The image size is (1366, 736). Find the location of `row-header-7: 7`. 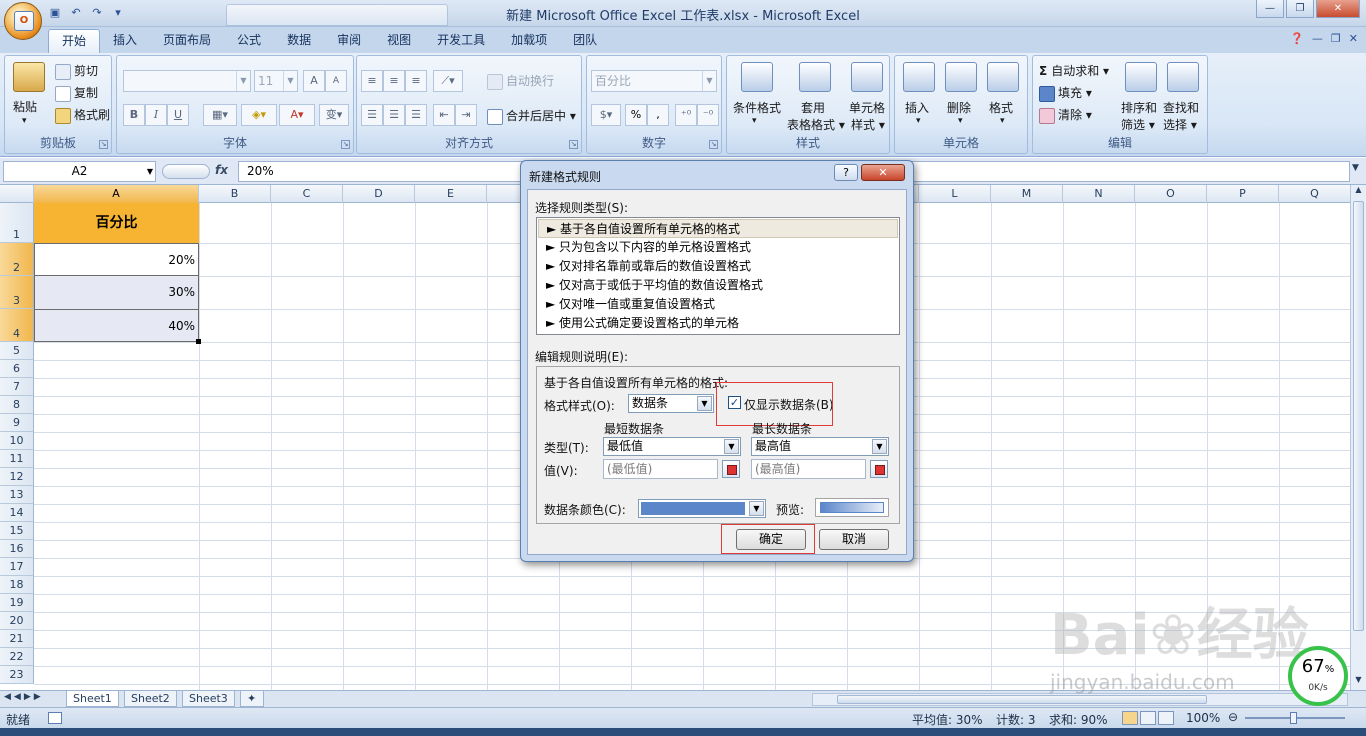

row-header-7: 7 is located at coordinates (17, 387).